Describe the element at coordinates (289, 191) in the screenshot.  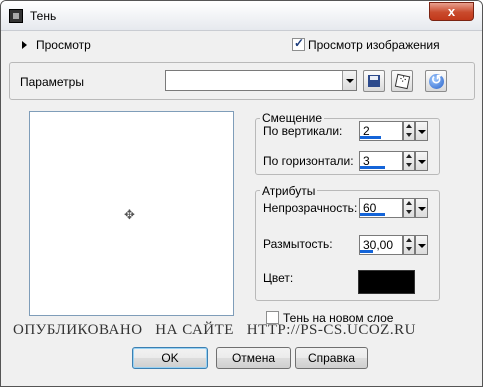
I see `attributes-group-title: Атрибуты` at that location.